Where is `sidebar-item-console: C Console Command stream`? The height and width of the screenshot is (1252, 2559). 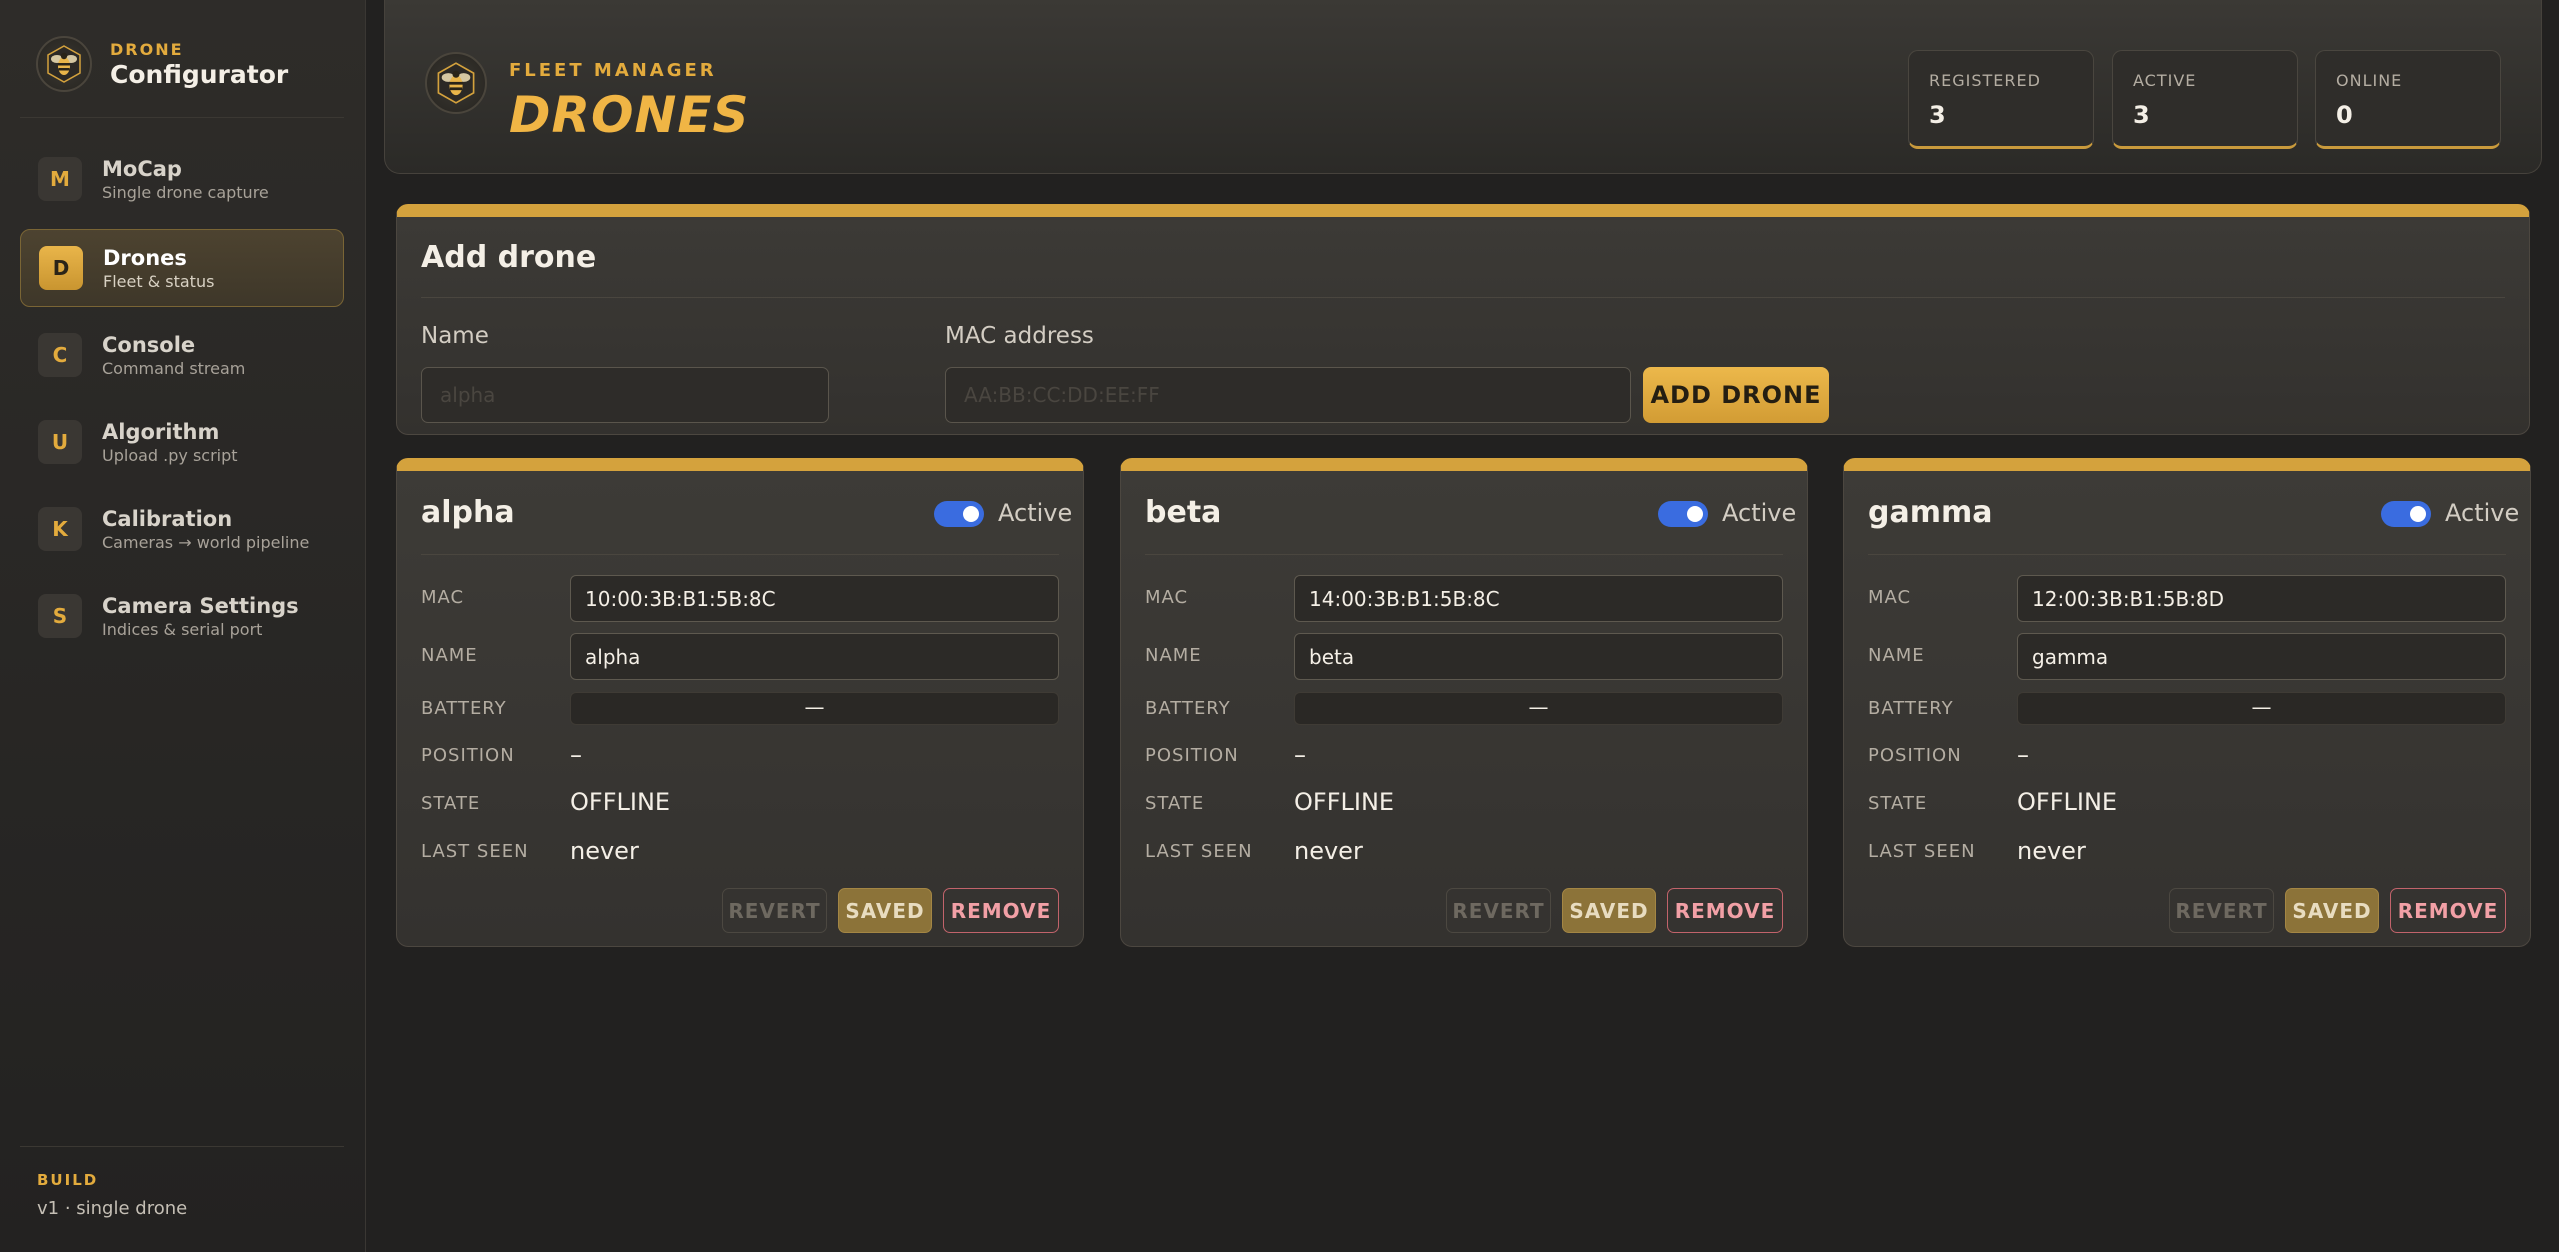 sidebar-item-console: C Console Command stream is located at coordinates (182, 355).